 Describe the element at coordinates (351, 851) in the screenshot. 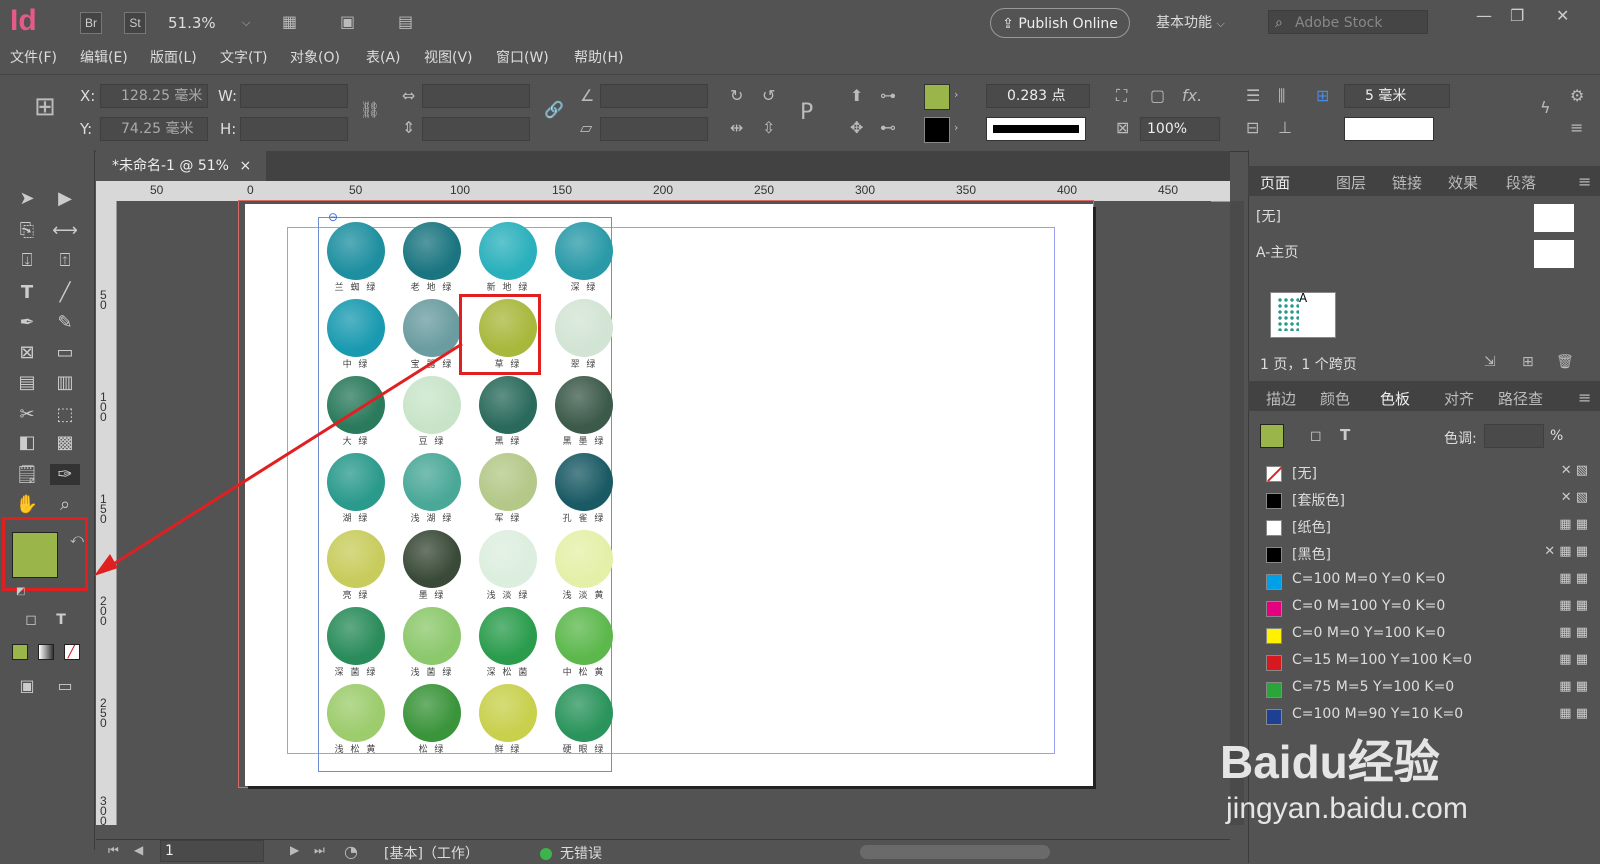

I see `open-page-icon: ◔` at that location.